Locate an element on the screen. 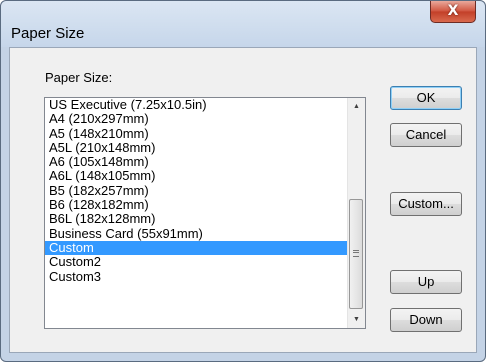  title-bar: Paper Size X is located at coordinates (243, 24).